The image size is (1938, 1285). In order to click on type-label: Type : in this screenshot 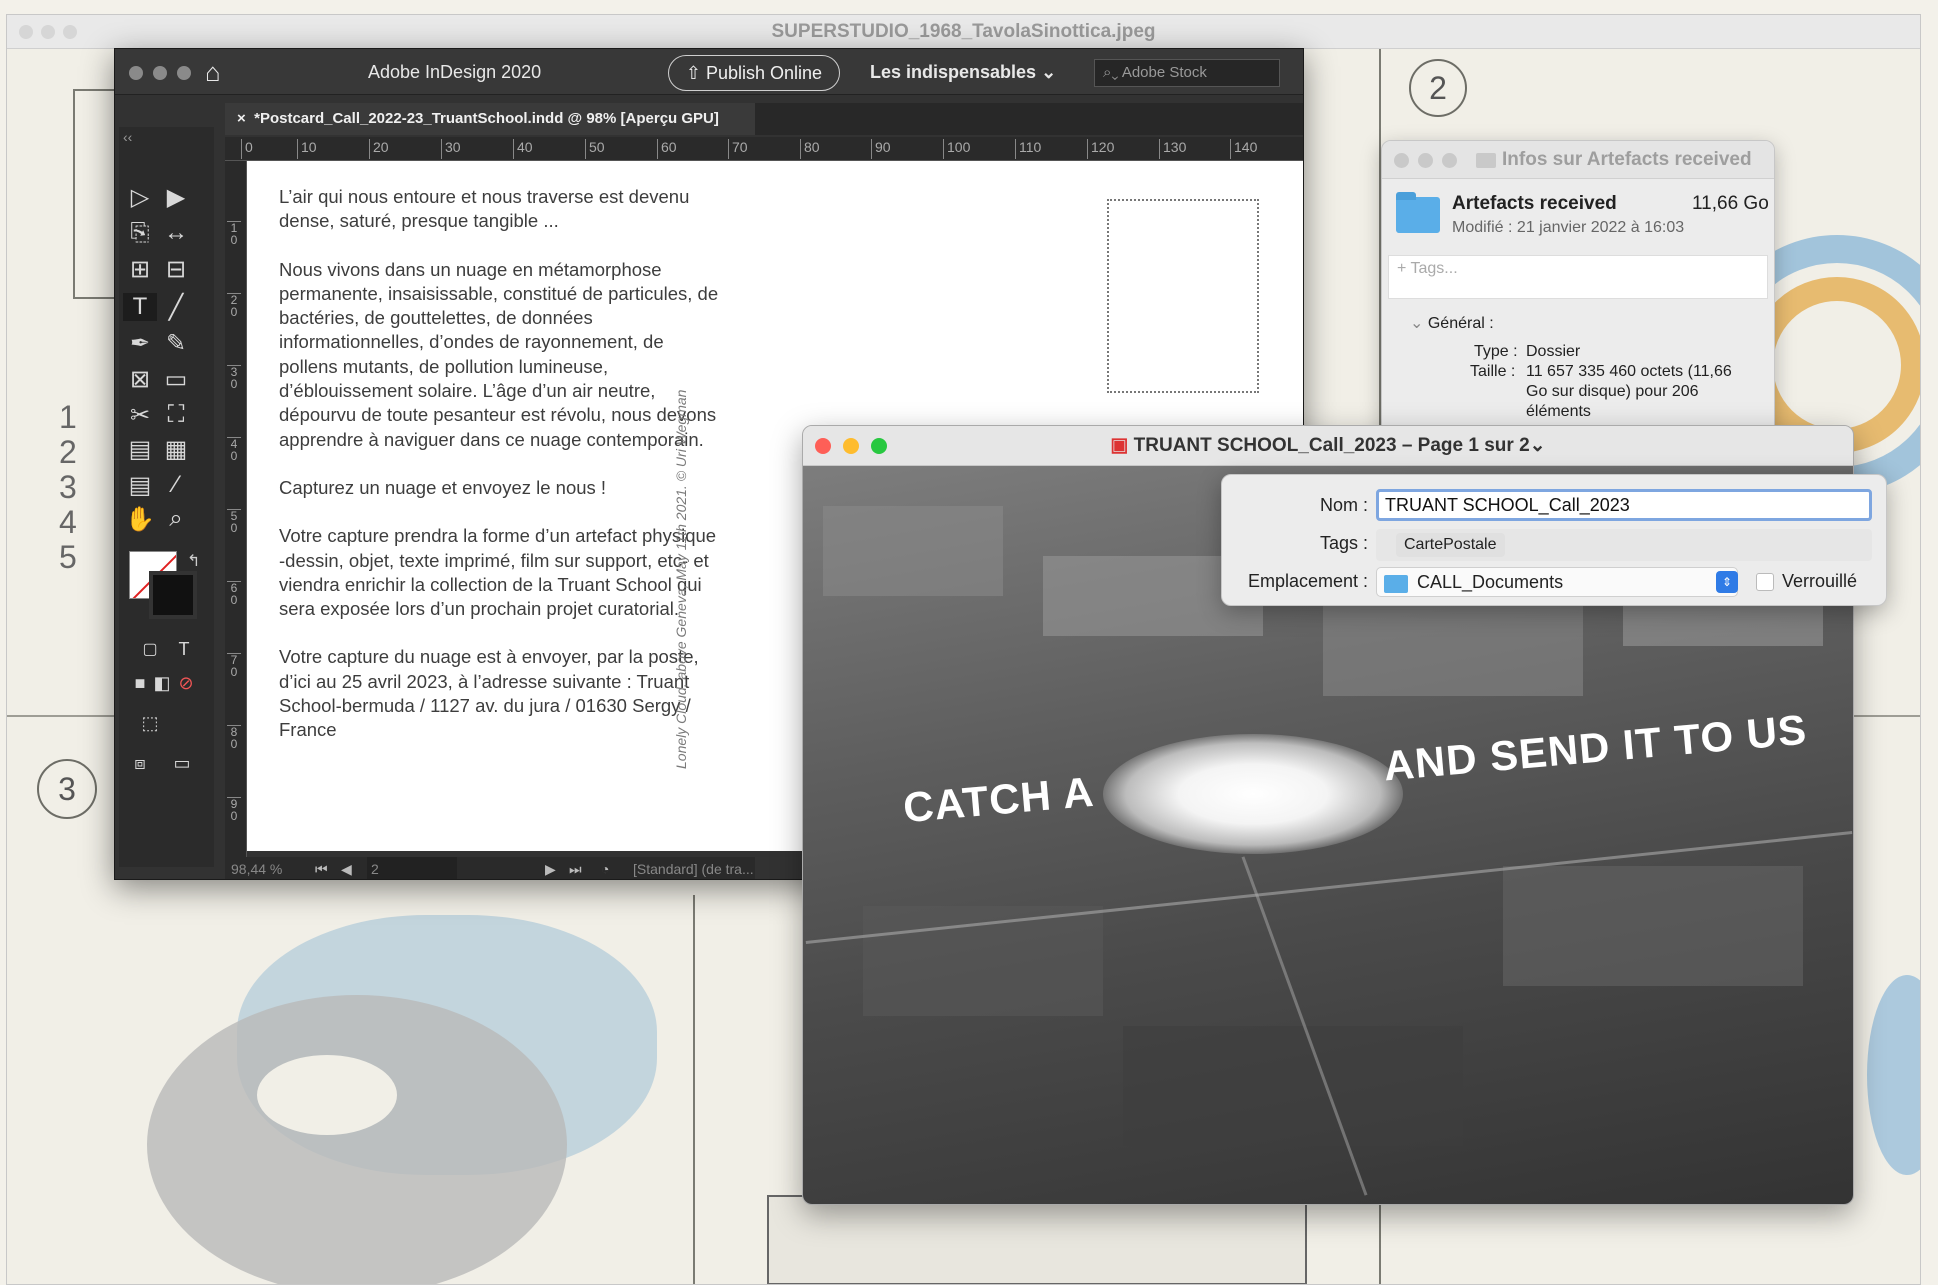, I will do `click(1496, 351)`.